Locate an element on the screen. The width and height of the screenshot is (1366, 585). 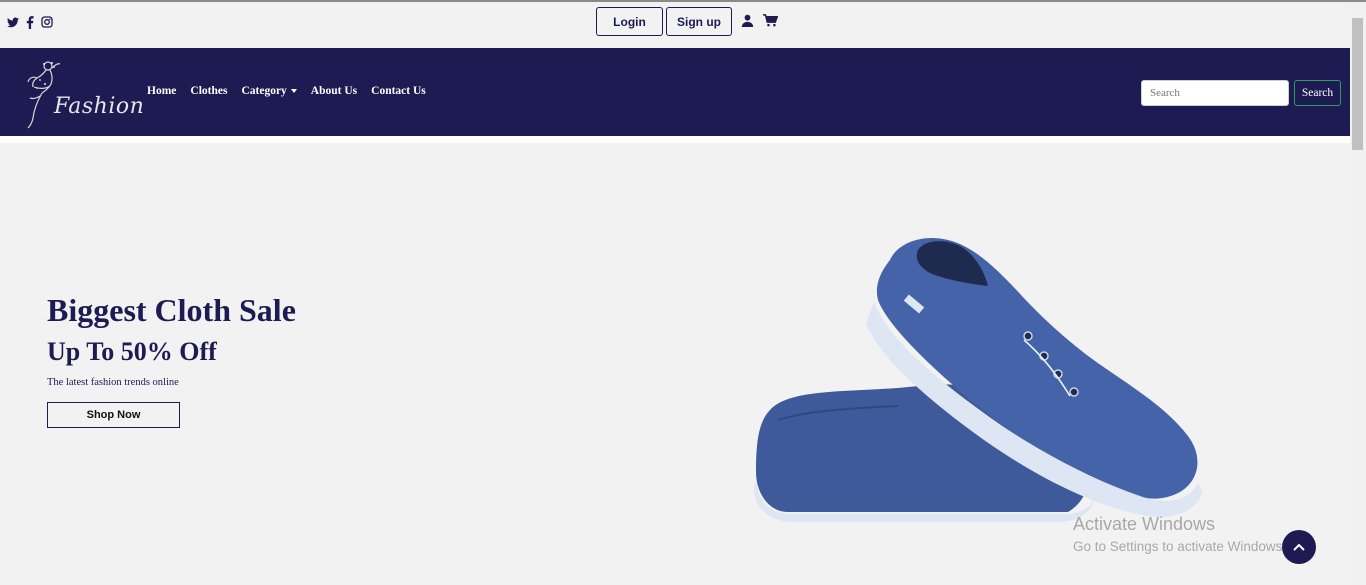
search-button: Search is located at coordinates (1317, 93).